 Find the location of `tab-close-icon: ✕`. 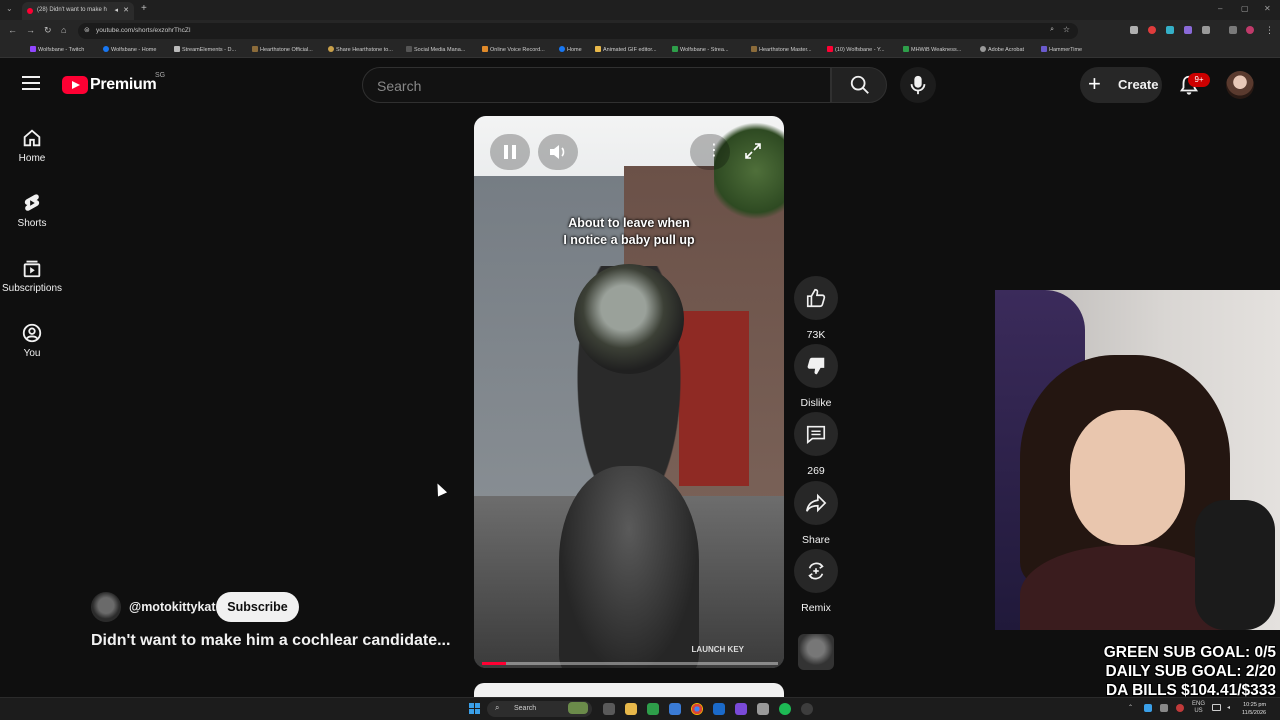

tab-close-icon: ✕ is located at coordinates (126, 10).